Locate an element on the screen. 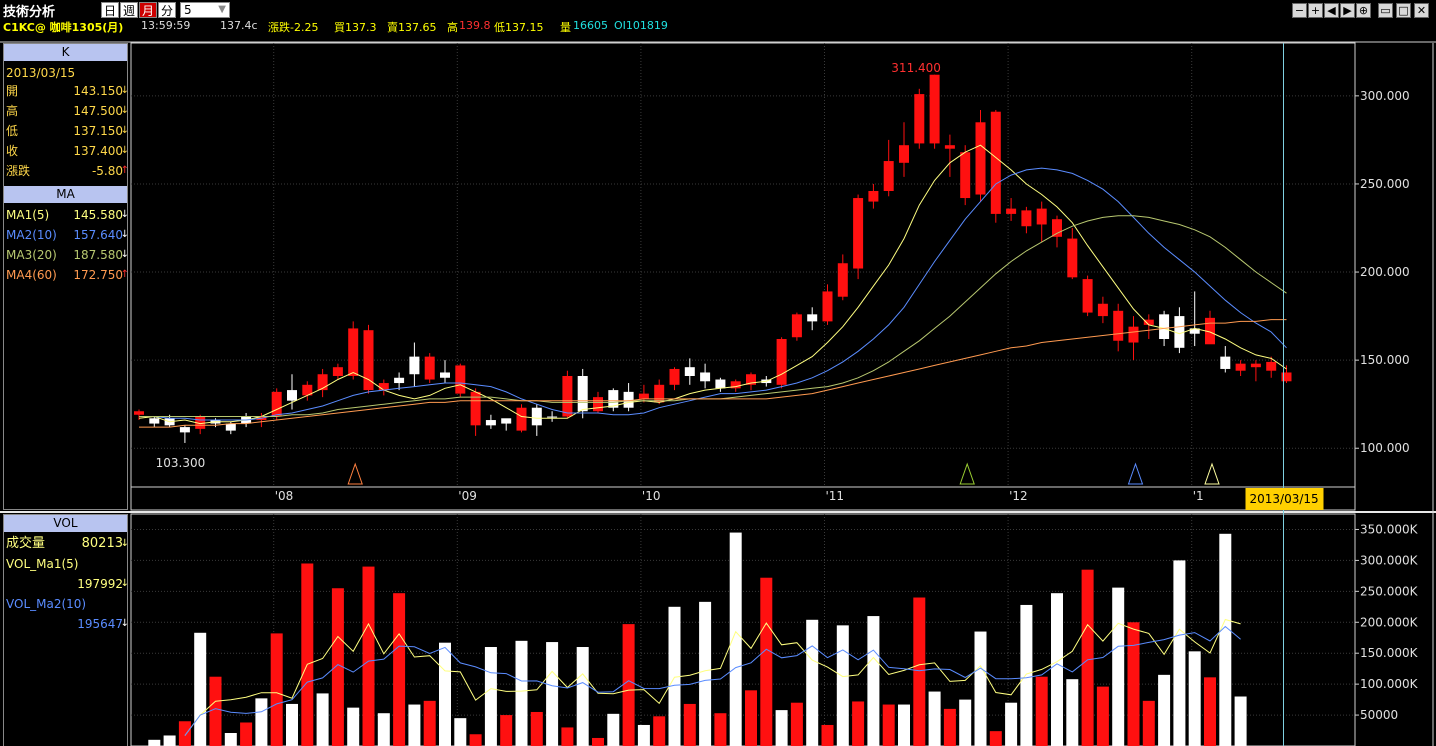  y-tick-label: 300.000 is located at coordinates (1385, 96).